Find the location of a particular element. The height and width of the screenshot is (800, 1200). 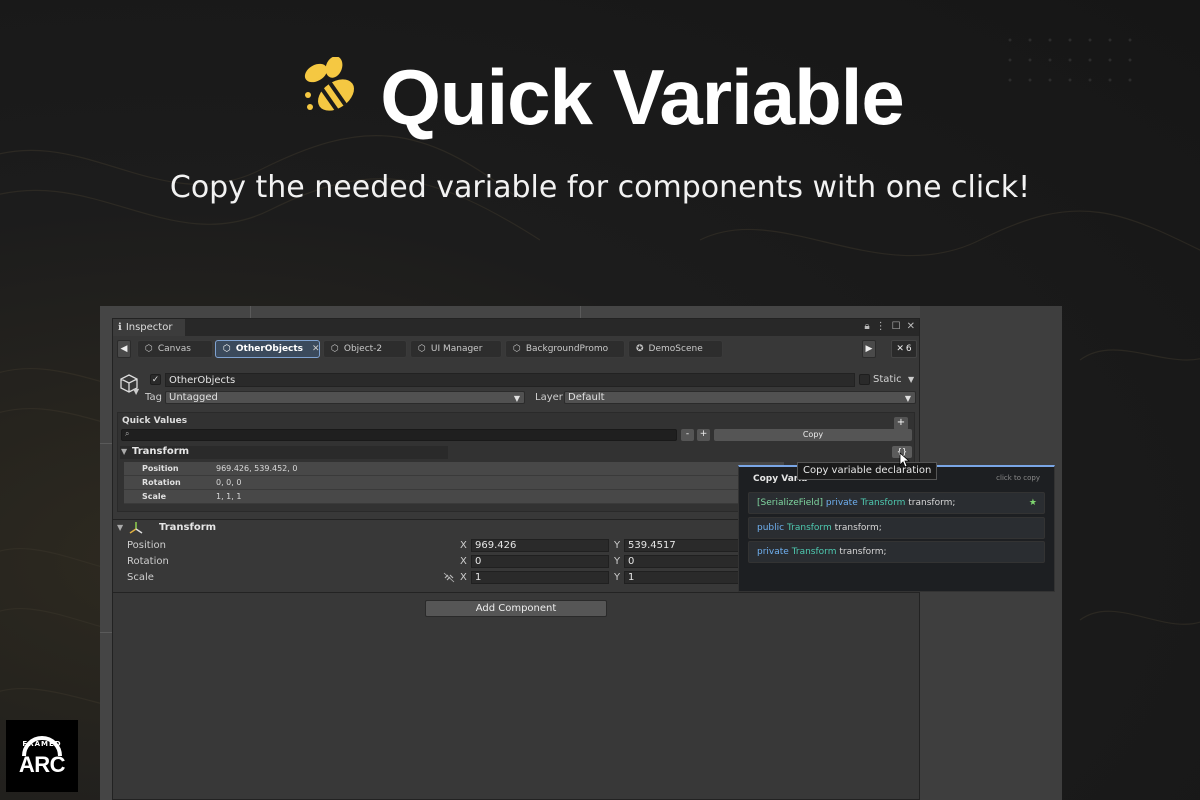

hero-header: Quick Variable is located at coordinates (600, 97).